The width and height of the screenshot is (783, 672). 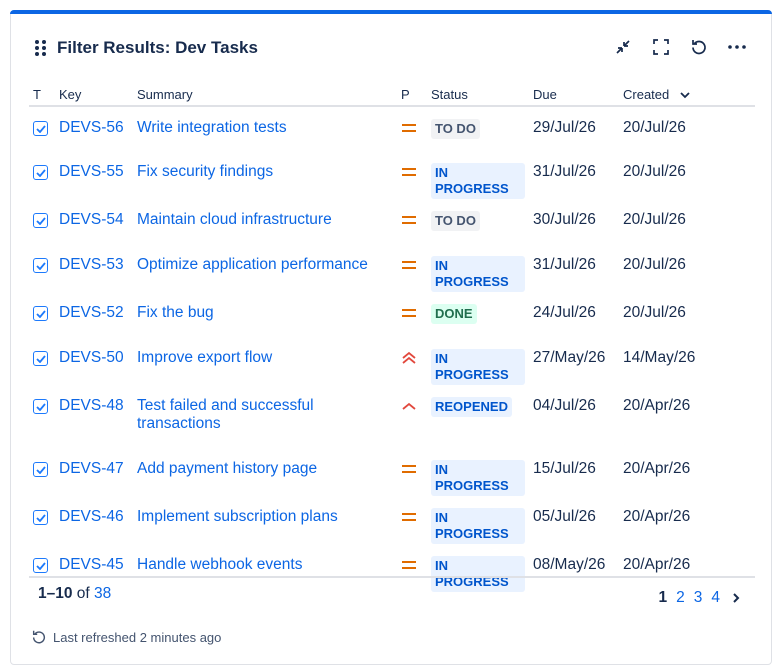 What do you see at coordinates (42, 95) in the screenshot?
I see `column-type: T` at bounding box center [42, 95].